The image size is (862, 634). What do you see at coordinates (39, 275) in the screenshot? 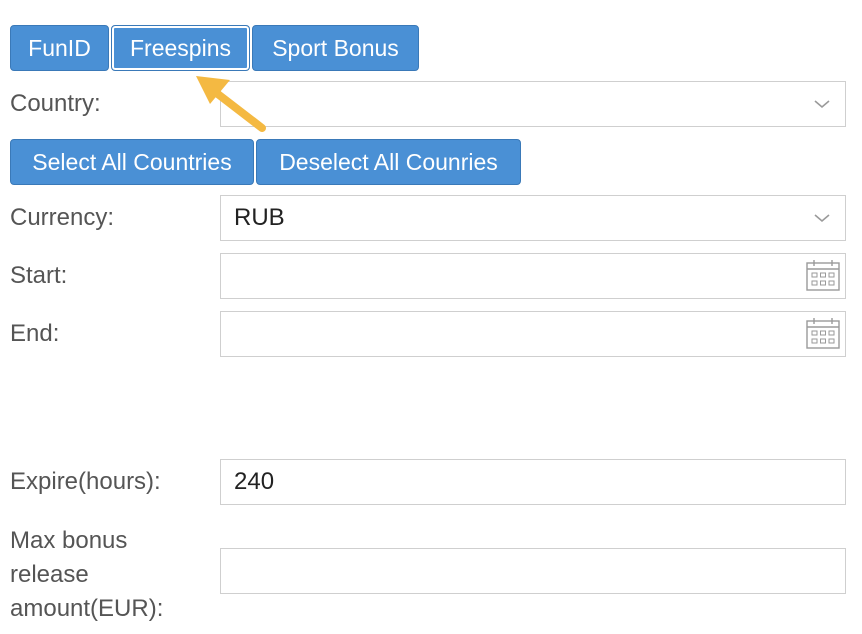
I see `start-label: Start:` at bounding box center [39, 275].